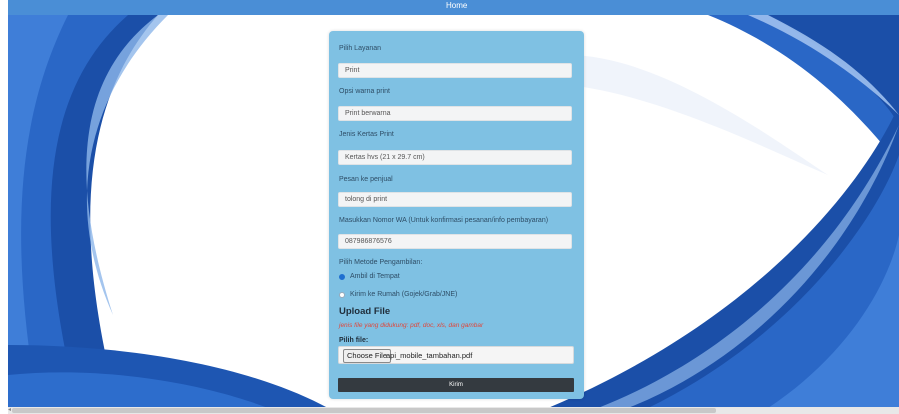  Describe the element at coordinates (455, 113) in the screenshot. I see `color-option-select: Print berwarna` at that location.